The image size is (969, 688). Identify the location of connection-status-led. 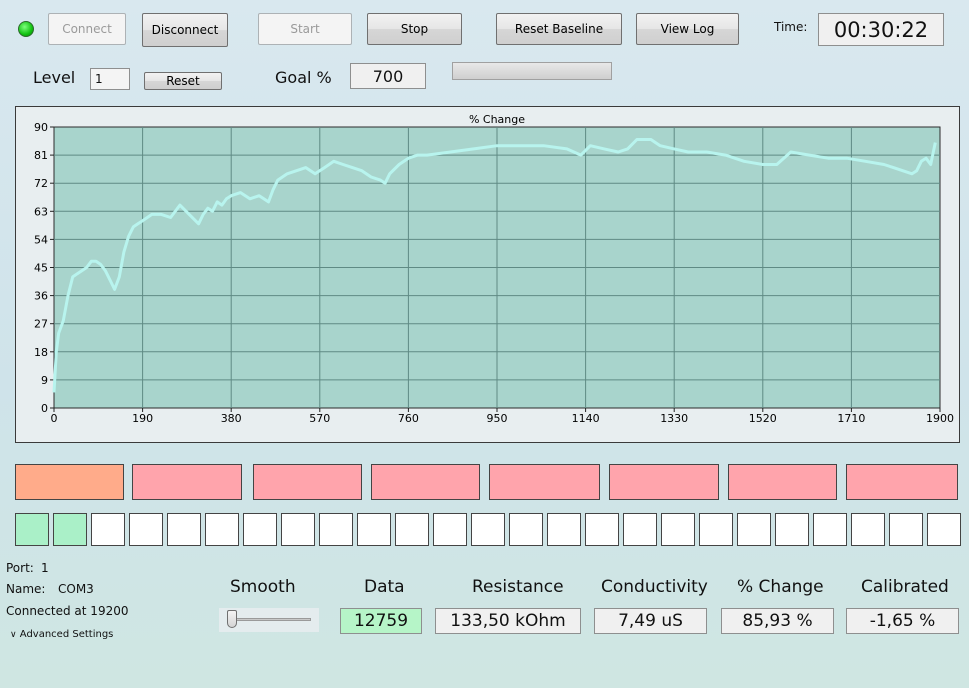
(26, 29).